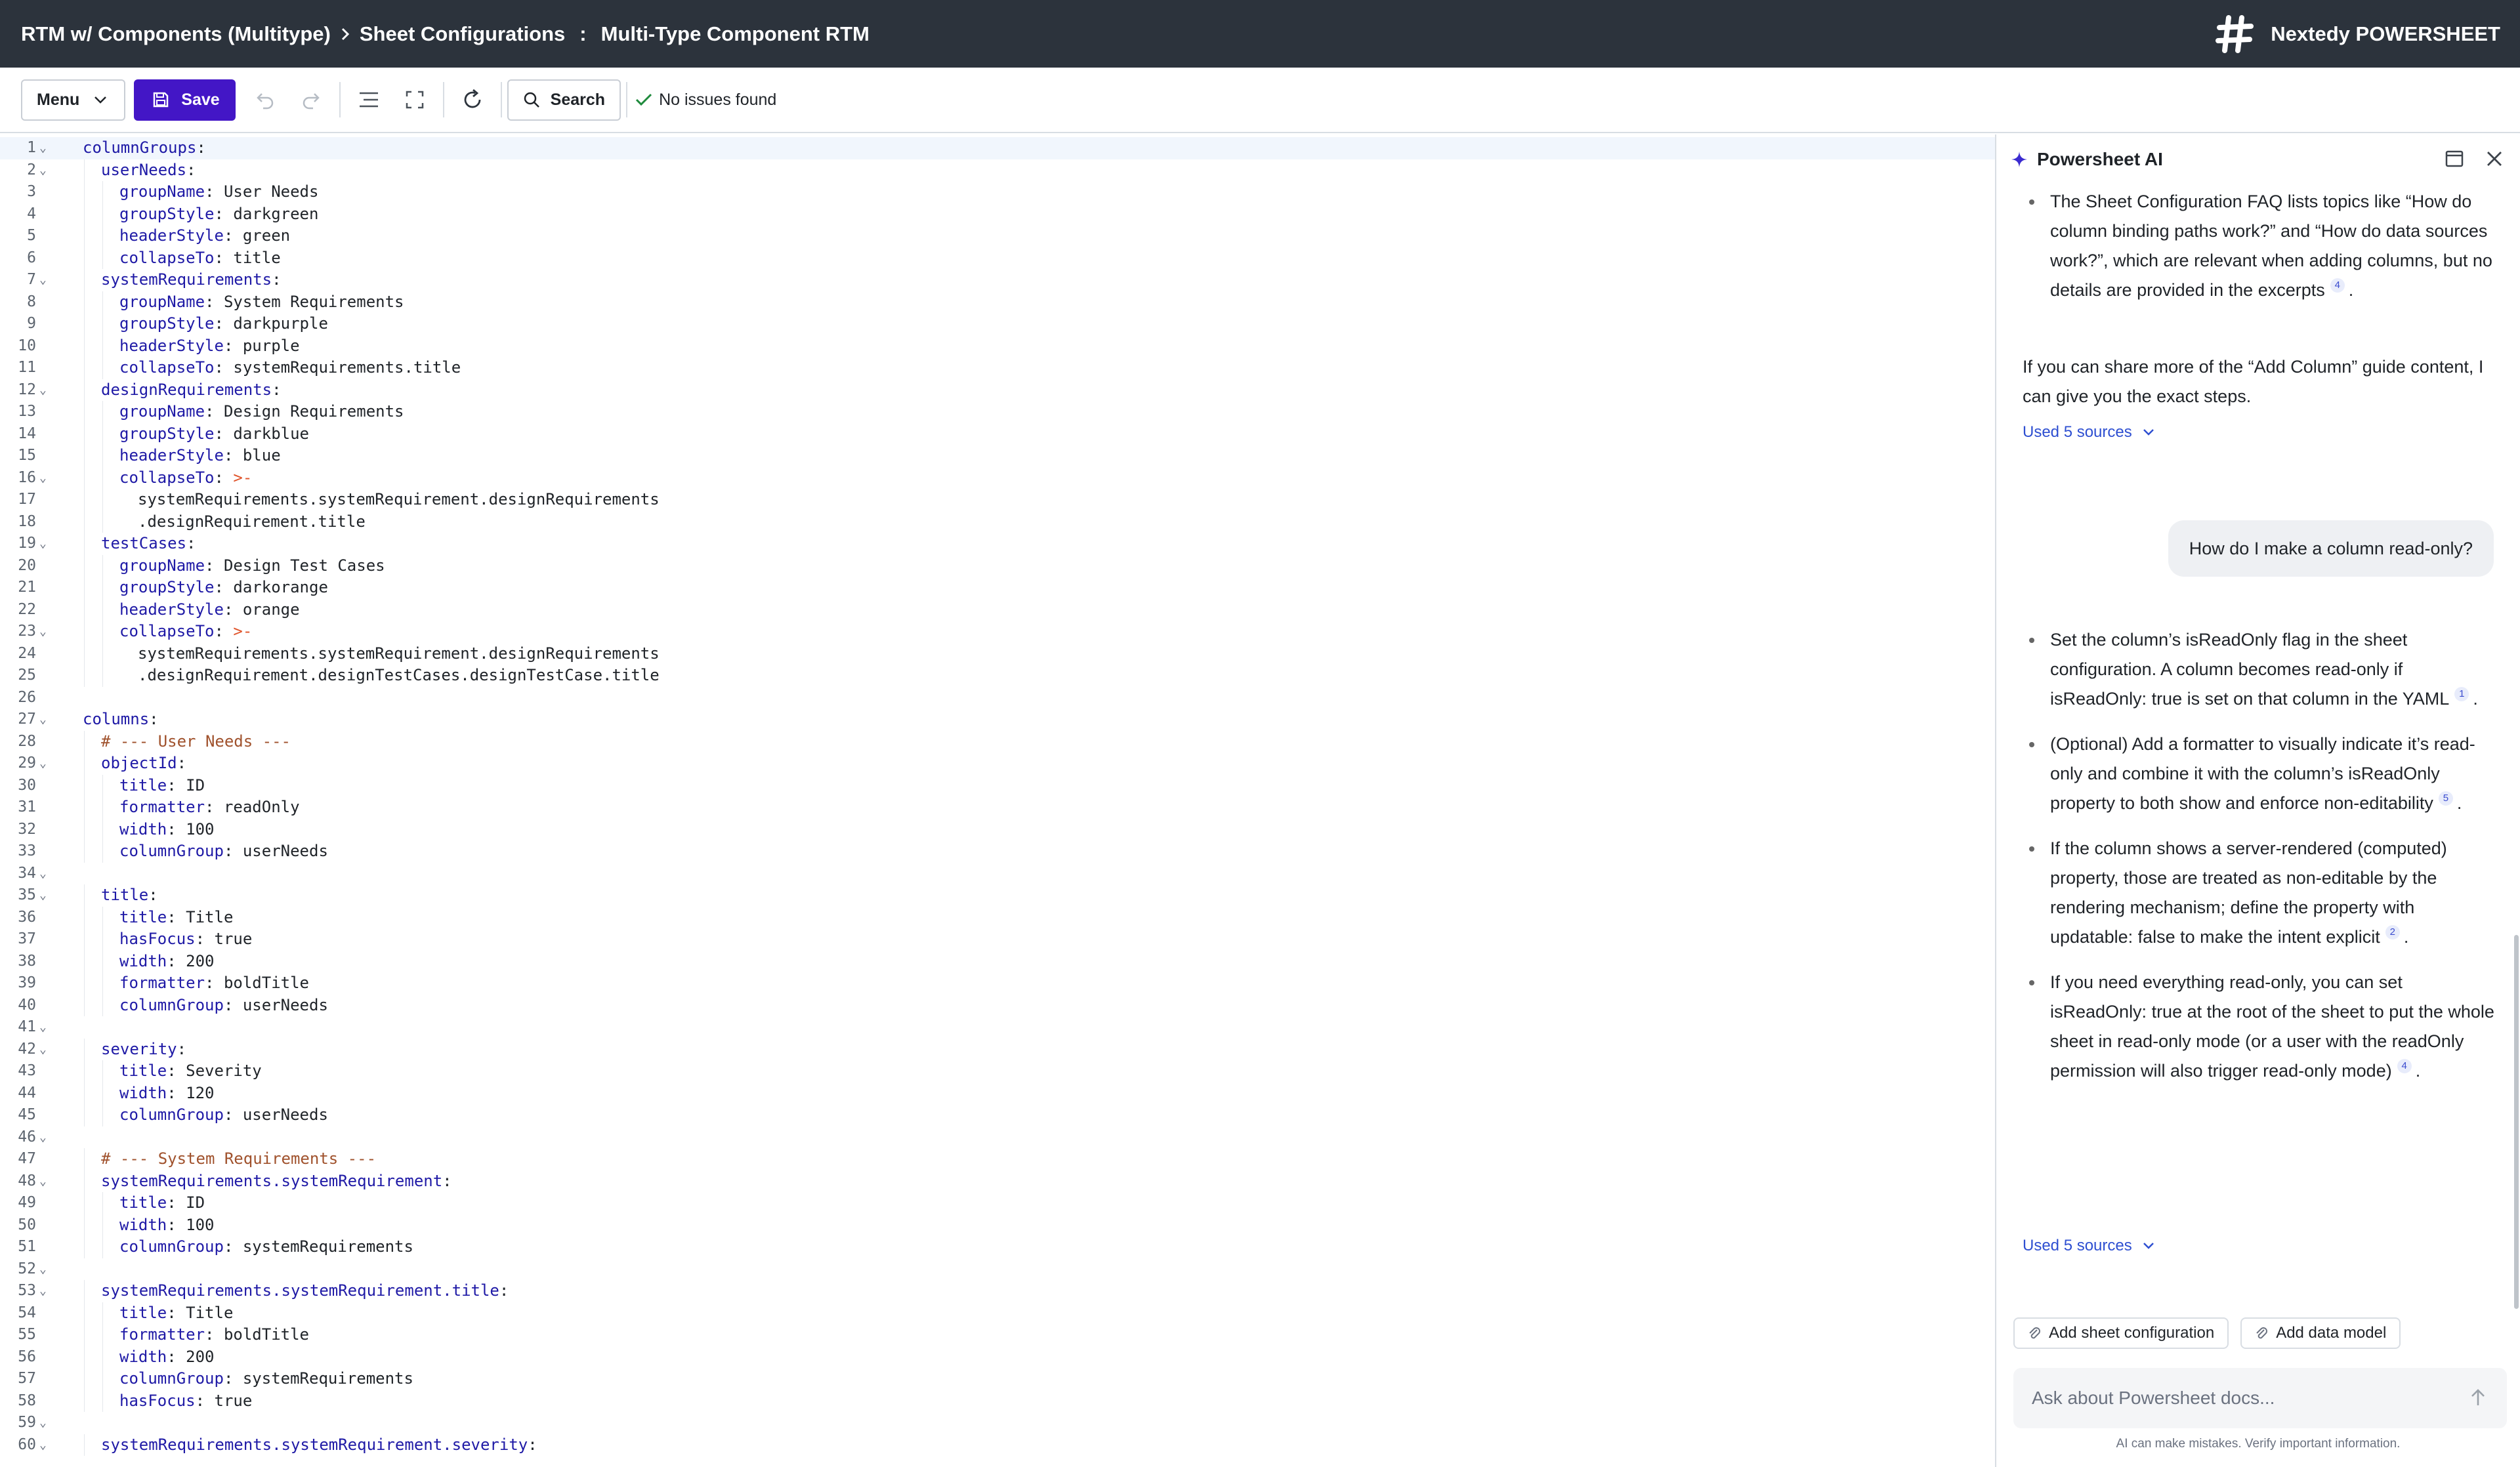  Describe the element at coordinates (997, 588) in the screenshot. I see `code-line: 21 groupStyle: darkorange` at that location.